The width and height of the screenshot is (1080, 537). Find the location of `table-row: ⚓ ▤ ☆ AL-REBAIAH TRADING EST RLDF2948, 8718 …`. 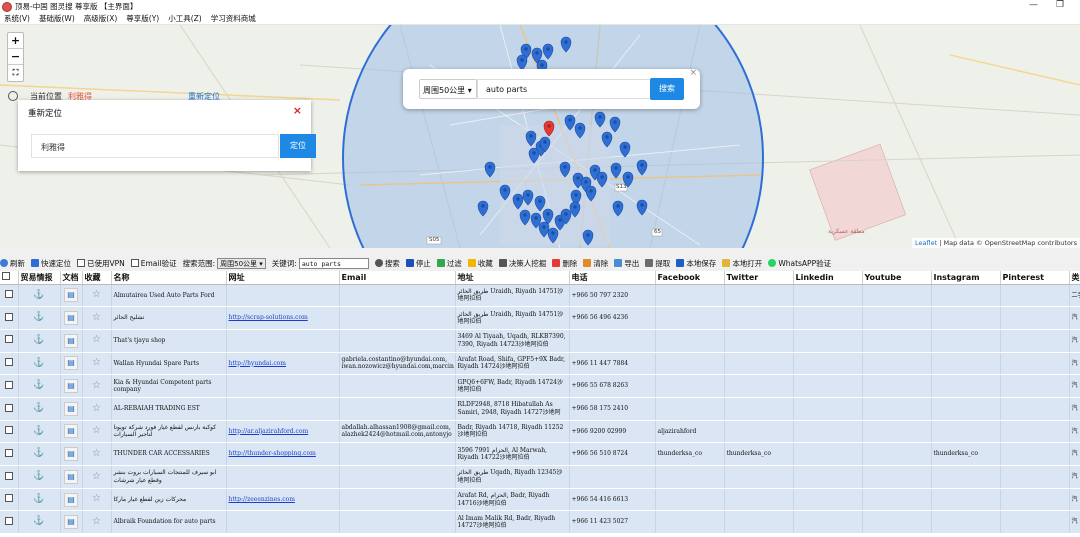

table-row: ⚓ ▤ ☆ AL-REBAIAH TRADING EST RLDF2948, 8718 … is located at coordinates (540, 409).